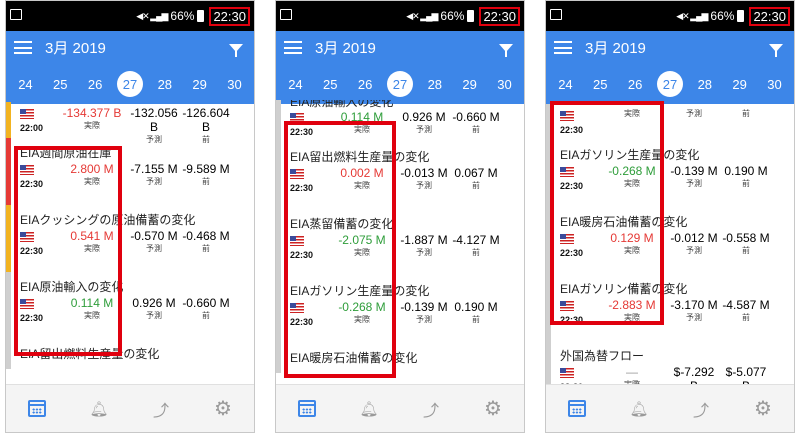 The width and height of the screenshot is (799, 433). Describe the element at coordinates (632, 114) in the screenshot. I see `actual-col: 実際` at that location.